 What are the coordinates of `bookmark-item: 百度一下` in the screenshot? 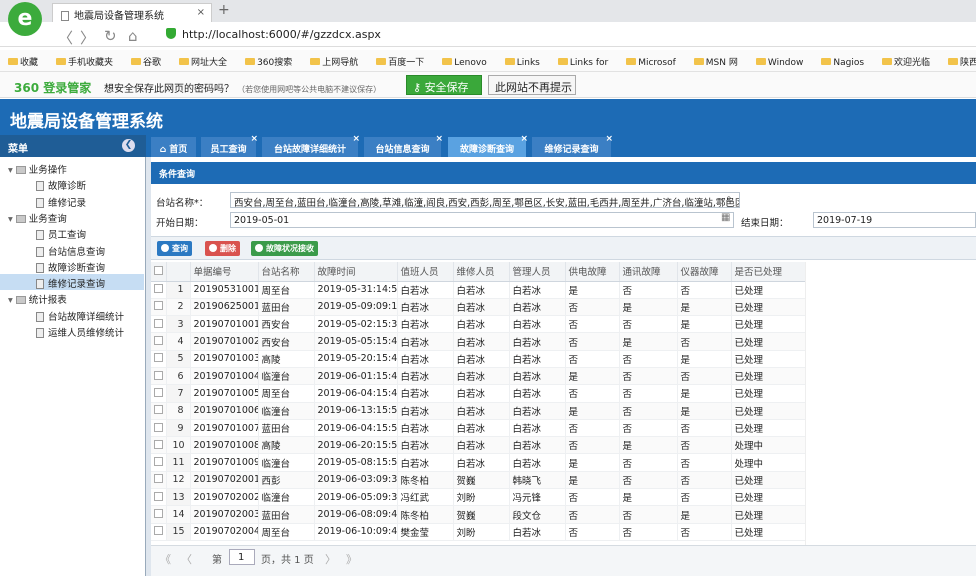 It's located at (404, 63).